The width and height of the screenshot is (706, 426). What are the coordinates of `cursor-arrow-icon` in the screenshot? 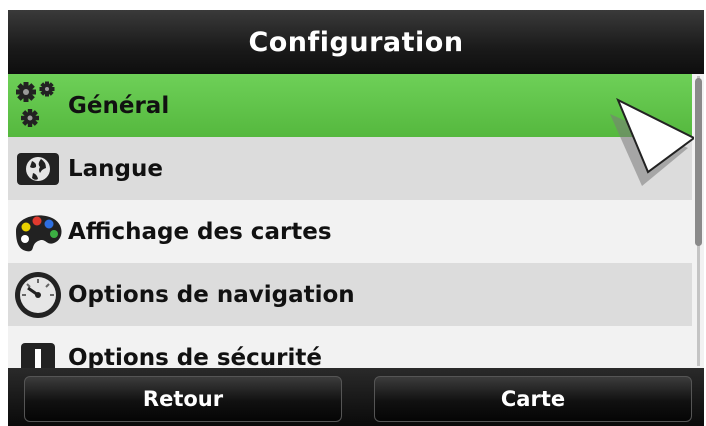 It's located at (652, 142).